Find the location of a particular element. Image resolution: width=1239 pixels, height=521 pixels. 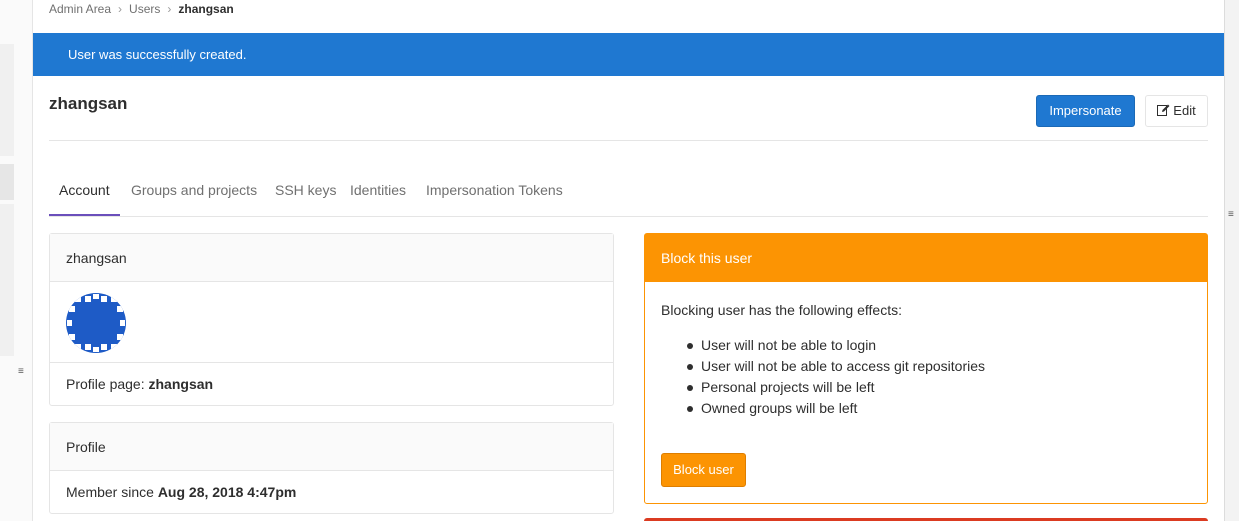

effect-text: User will not be able to login is located at coordinates (789, 345).